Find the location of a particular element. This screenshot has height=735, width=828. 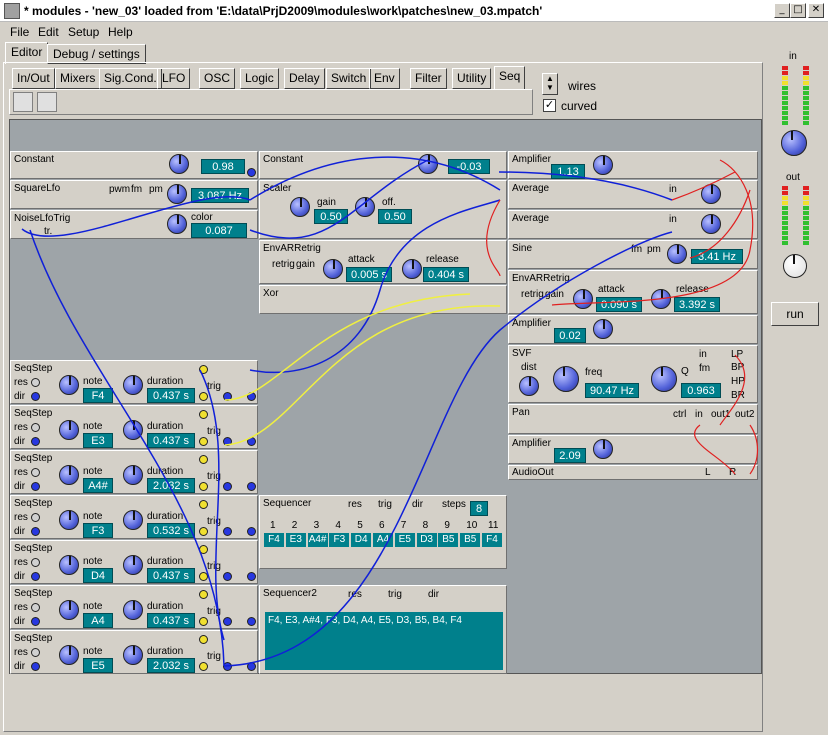

input-gain-knob is located at coordinates (794, 143).